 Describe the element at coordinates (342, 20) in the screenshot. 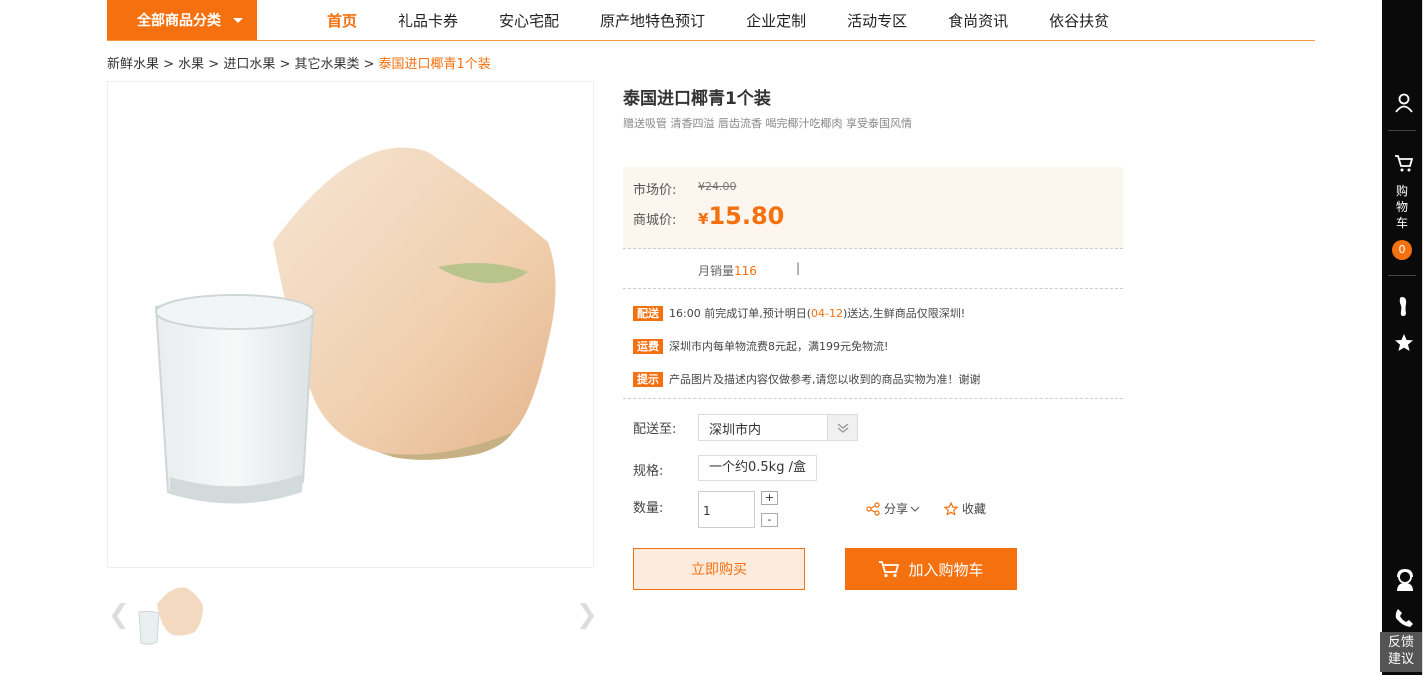

I see `nav-item-home: 首页` at that location.